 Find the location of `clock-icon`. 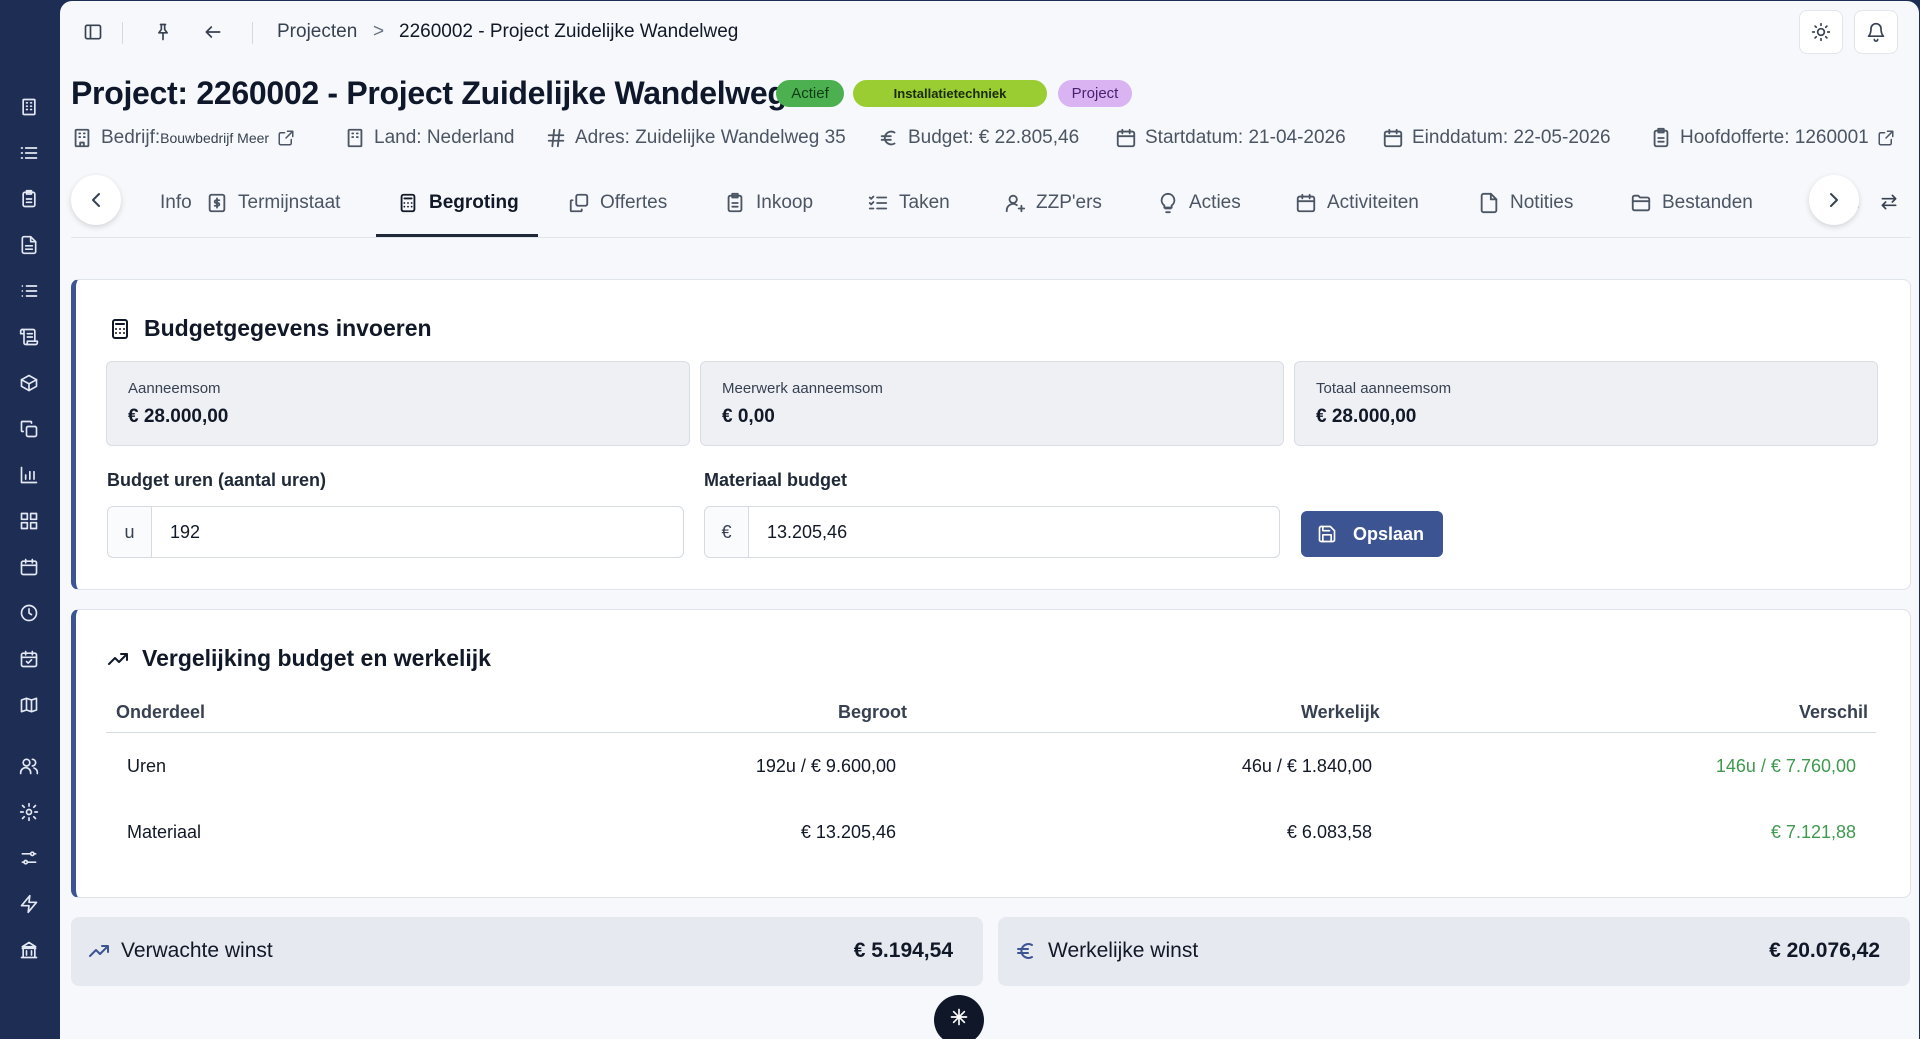

clock-icon is located at coordinates (30, 614).